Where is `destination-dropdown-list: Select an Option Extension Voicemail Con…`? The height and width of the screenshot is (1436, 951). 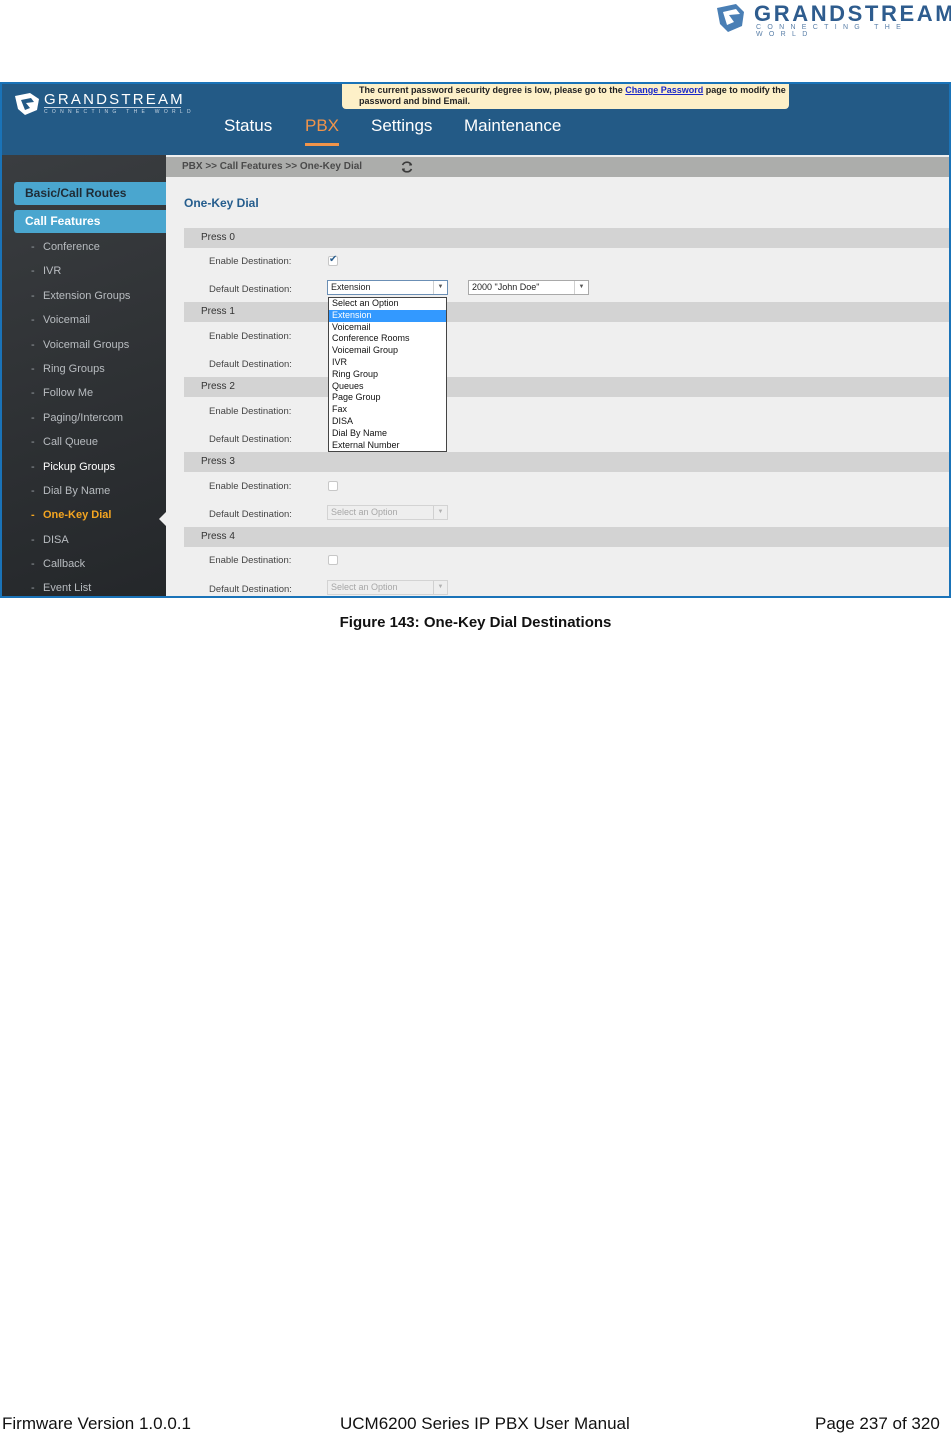
destination-dropdown-list: Select an Option Extension Voicemail Con… is located at coordinates (387, 374).